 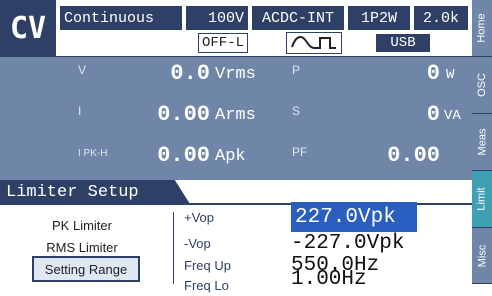 What do you see at coordinates (93, 153) in the screenshot?
I see `peak-current-label: I PK-H` at bounding box center [93, 153].